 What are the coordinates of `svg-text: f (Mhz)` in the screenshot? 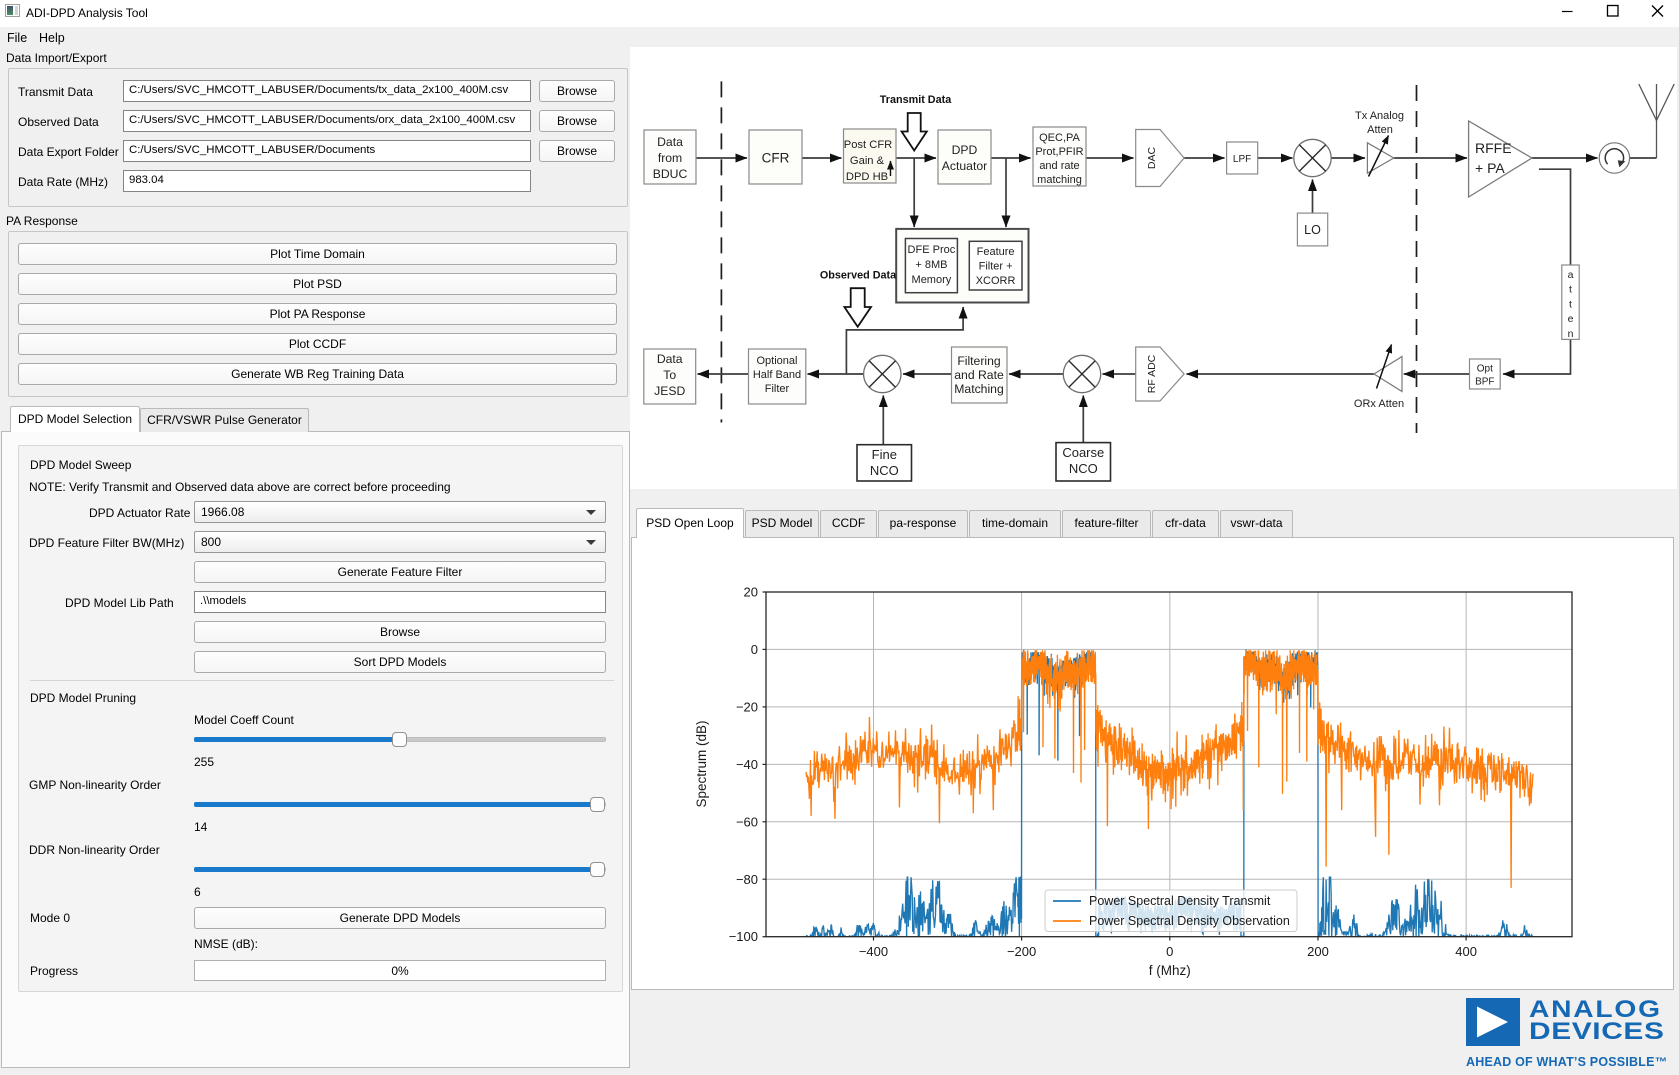 It's located at (1170, 970).